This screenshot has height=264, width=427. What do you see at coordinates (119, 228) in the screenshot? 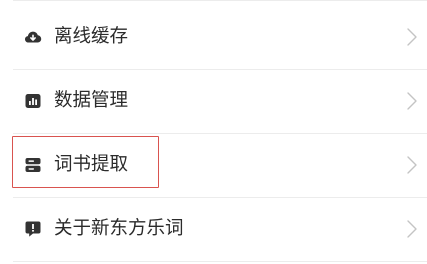
I see `menu-item-label: 关于新东方乐词` at bounding box center [119, 228].